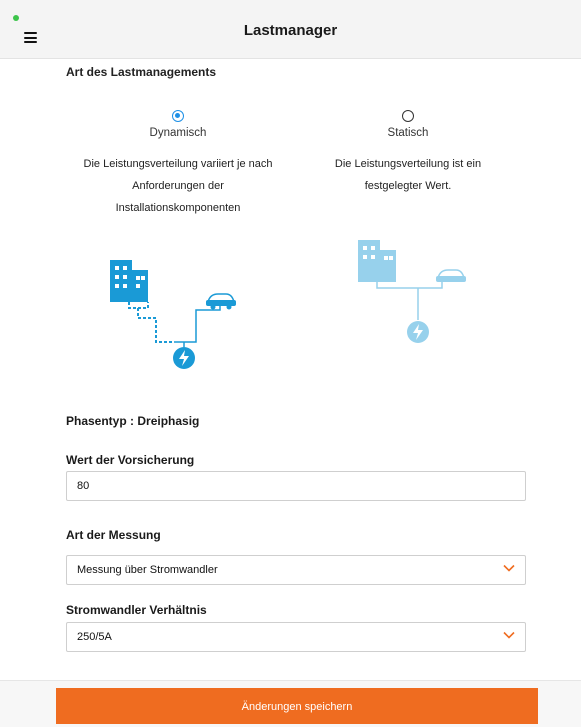 This screenshot has width=581, height=727. I want to click on desc-line: Installationskomponenten, so click(178, 208).